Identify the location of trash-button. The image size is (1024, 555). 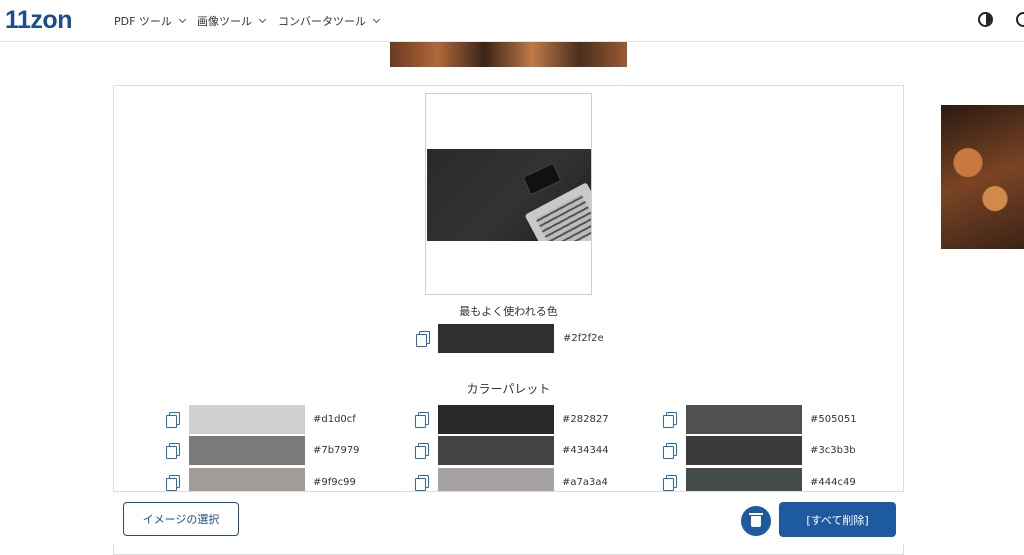
(756, 521).